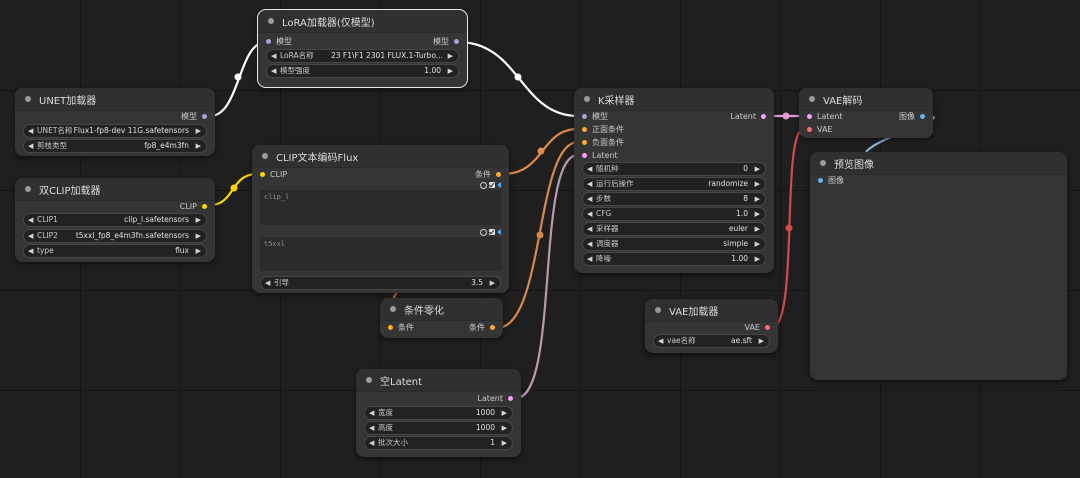 The width and height of the screenshot is (1080, 478). What do you see at coordinates (115, 99) in the screenshot?
I see `node-title-bar: UNET加载器` at bounding box center [115, 99].